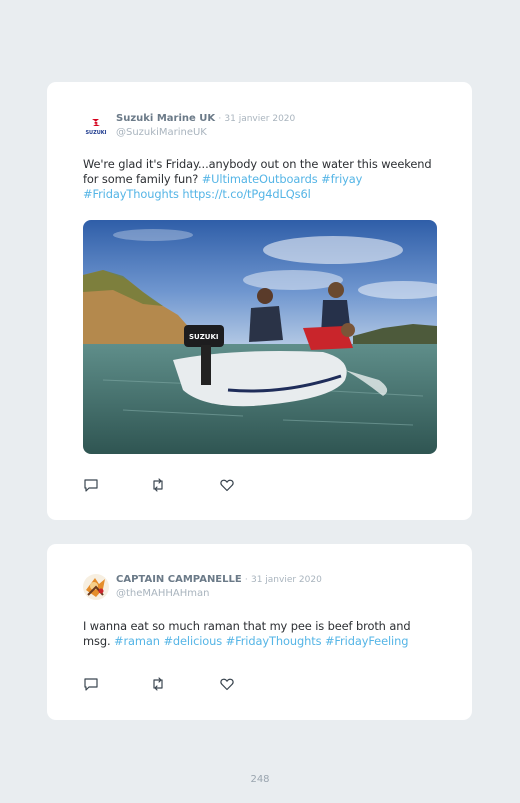 Image resolution: width=520 pixels, height=803 pixels. I want to click on hashtag-link: #friyay, so click(341, 179).